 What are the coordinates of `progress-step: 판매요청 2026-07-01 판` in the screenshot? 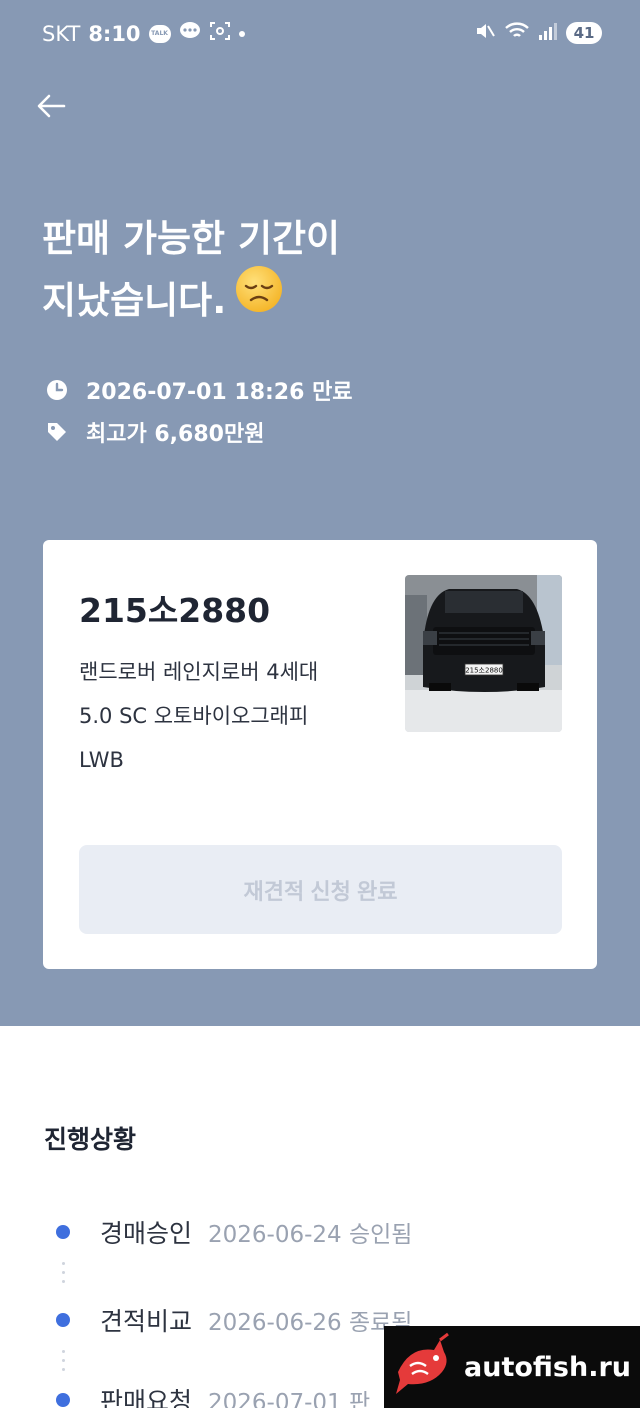 It's located at (213, 1393).